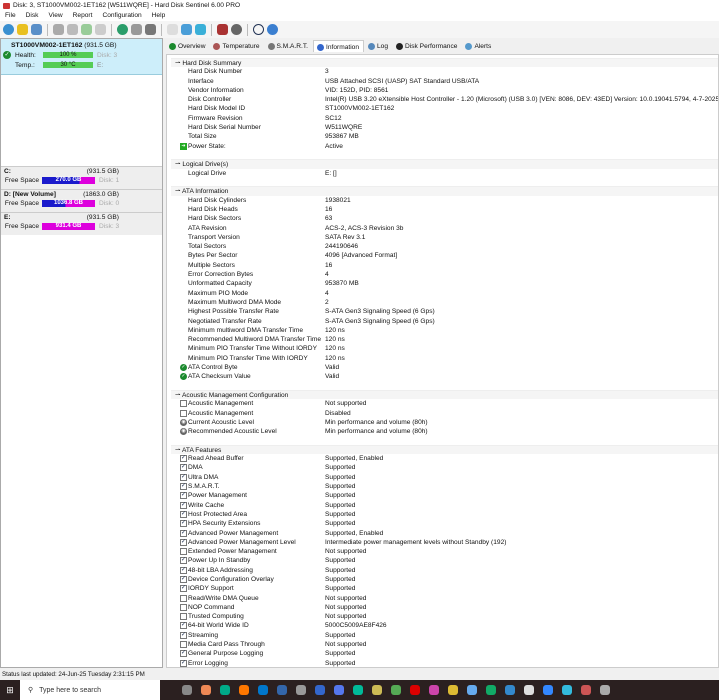 This screenshot has height=700, width=719. I want to click on menu-report: Report, so click(83, 16).